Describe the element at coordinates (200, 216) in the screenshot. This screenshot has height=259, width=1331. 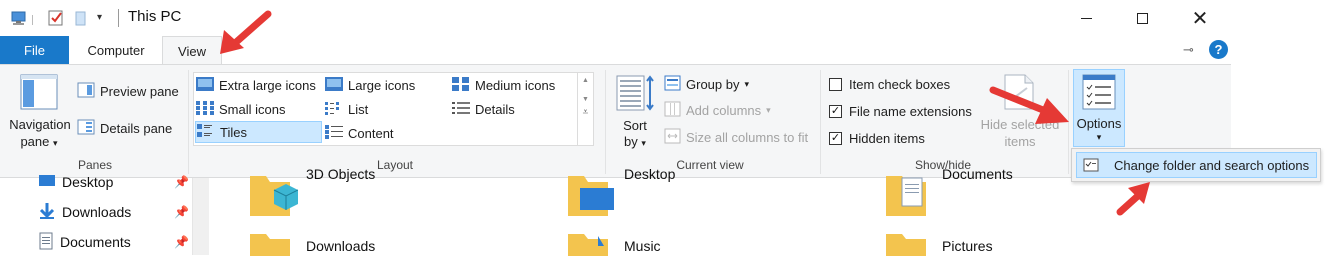
I see `navigation-pane-scrollbar` at that location.